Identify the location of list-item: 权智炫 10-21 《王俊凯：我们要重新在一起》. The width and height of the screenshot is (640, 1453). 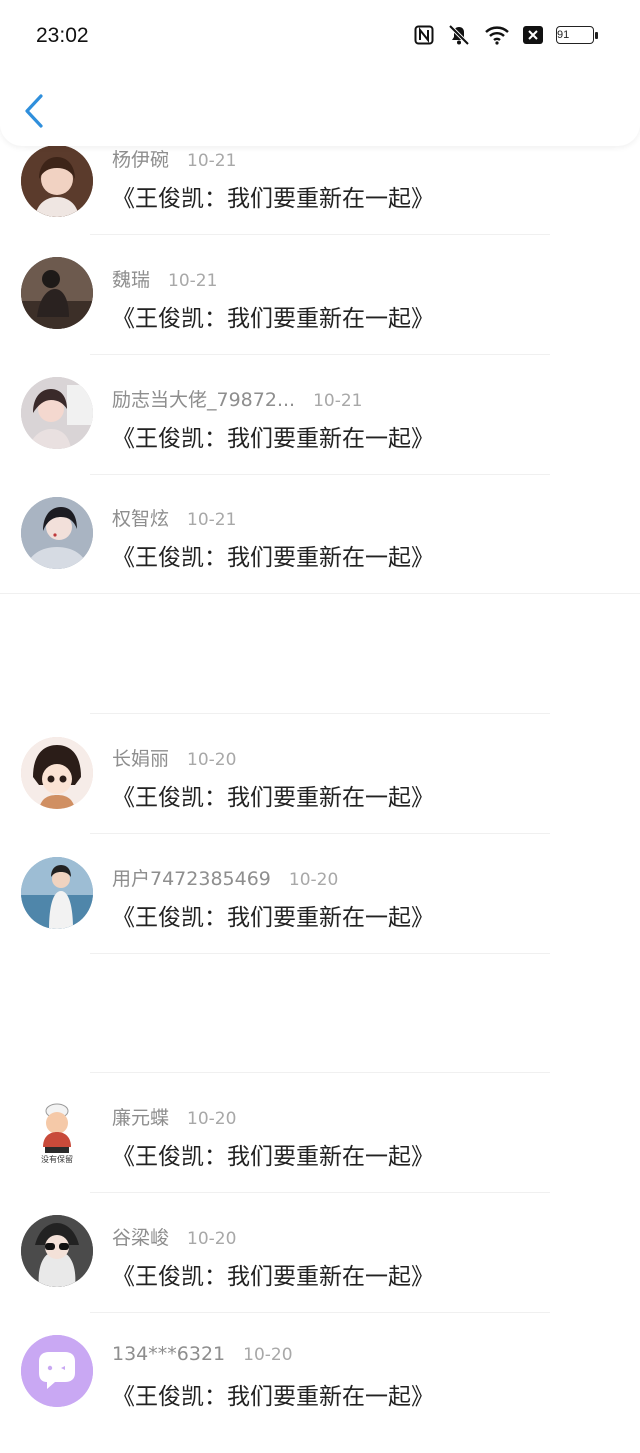
(320, 554).